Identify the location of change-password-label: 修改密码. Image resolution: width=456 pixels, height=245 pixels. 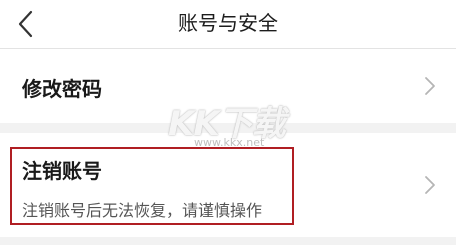
(62, 89).